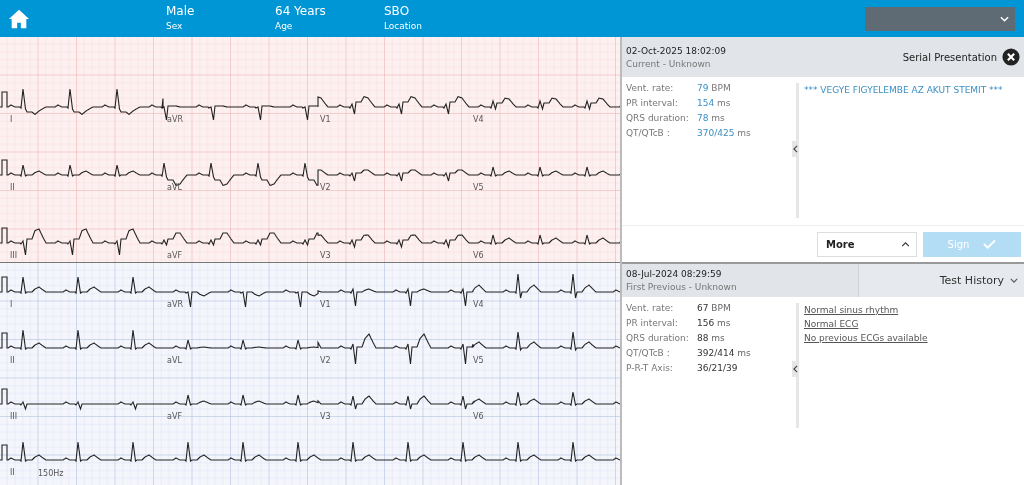 The height and width of the screenshot is (485, 1024). I want to click on measurement-value: 88 ms, so click(711, 339).